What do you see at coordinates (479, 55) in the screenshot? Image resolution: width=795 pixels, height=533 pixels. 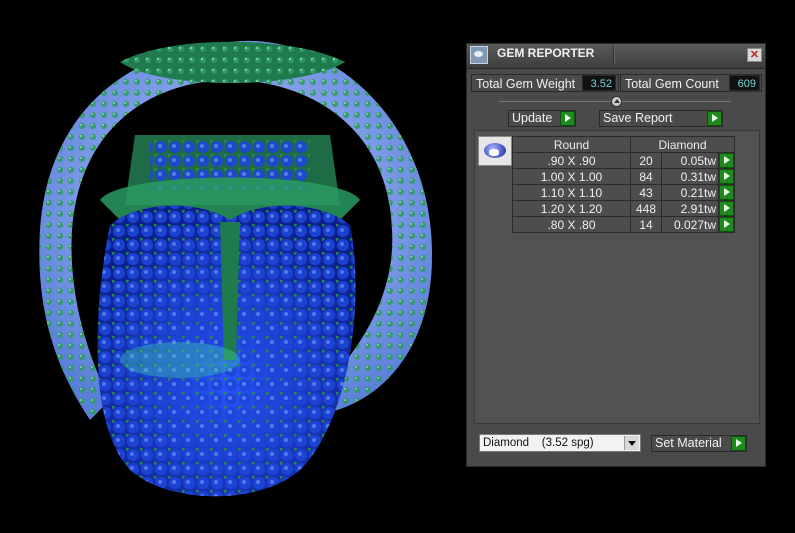 I see `gem-reporter-app-icon` at bounding box center [479, 55].